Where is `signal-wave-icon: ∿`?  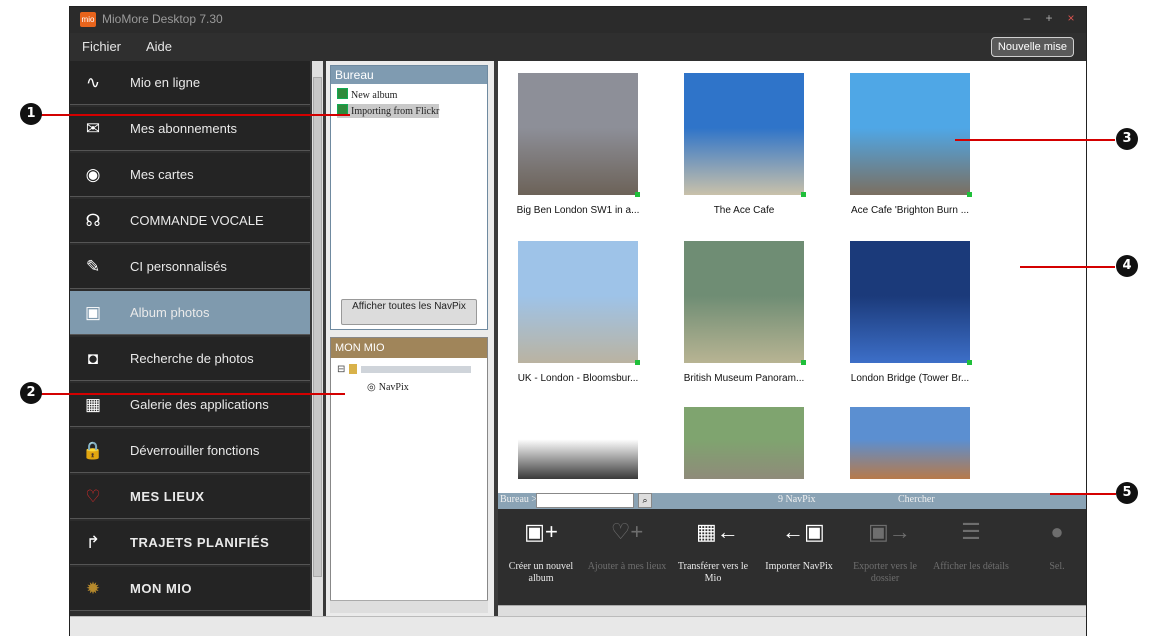 signal-wave-icon: ∿ is located at coordinates (93, 82).